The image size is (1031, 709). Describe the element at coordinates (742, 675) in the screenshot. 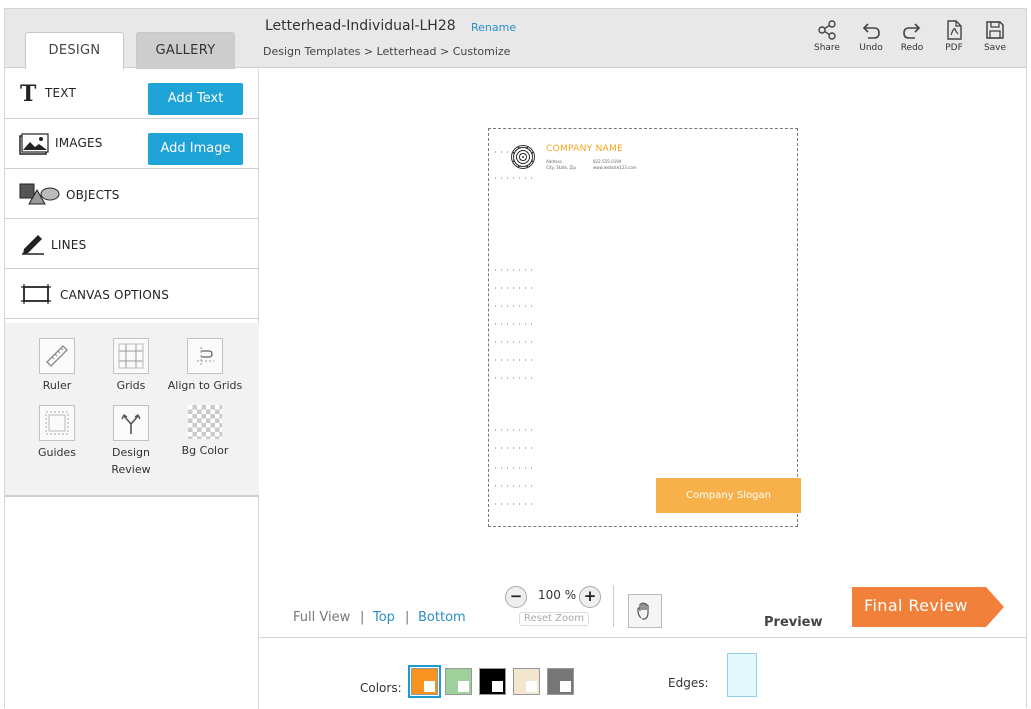

I see `edge-option` at that location.